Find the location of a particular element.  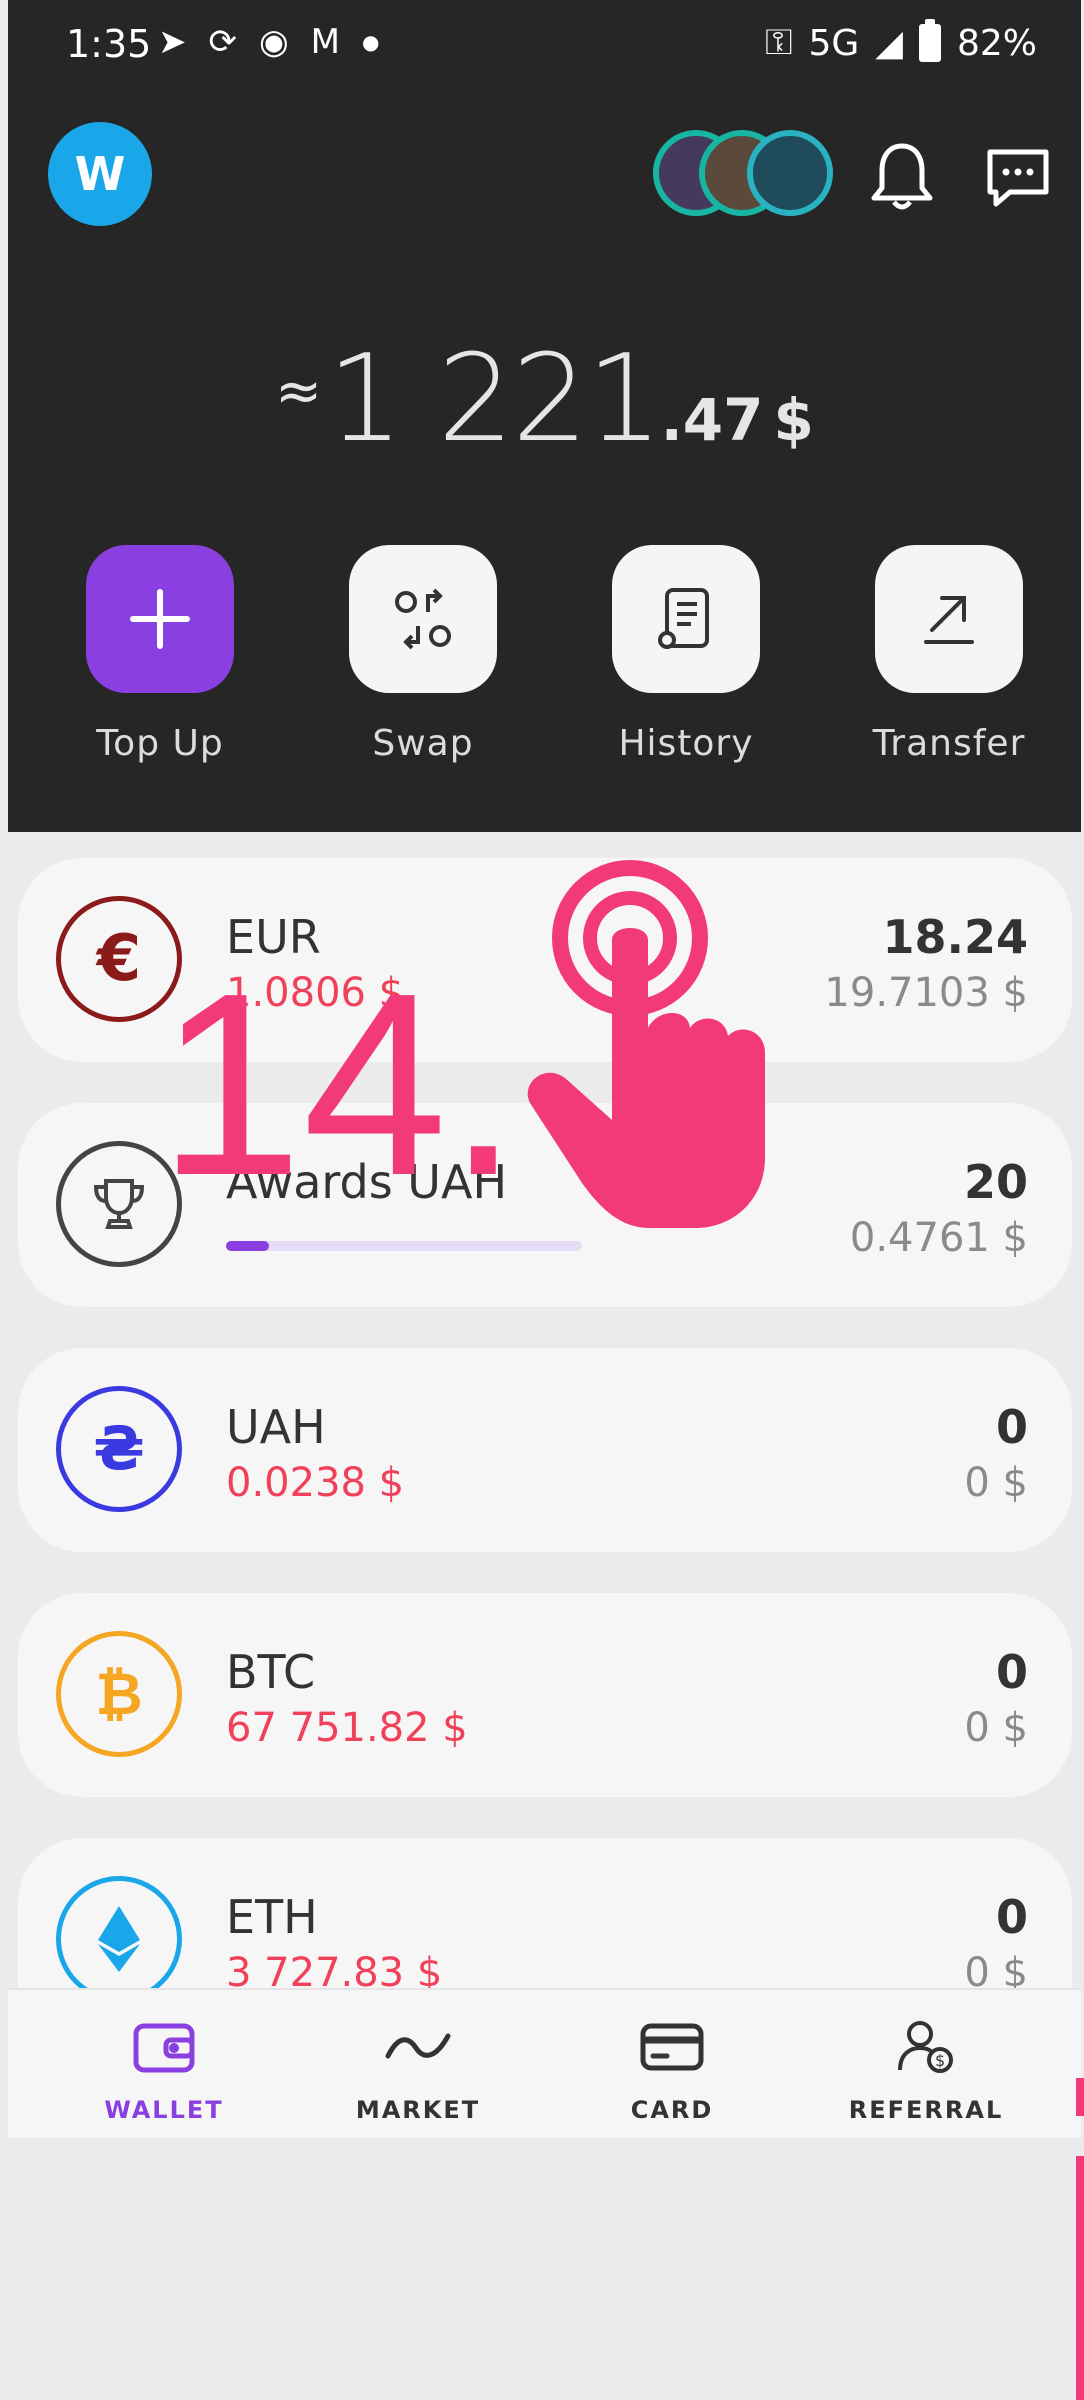

battery-level: 82% is located at coordinates (996, 43).